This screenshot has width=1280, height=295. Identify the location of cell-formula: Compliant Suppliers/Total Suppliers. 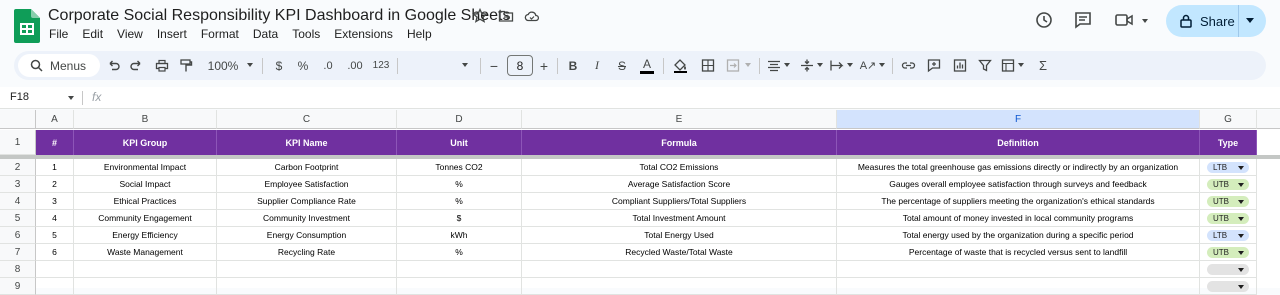
(679, 201).